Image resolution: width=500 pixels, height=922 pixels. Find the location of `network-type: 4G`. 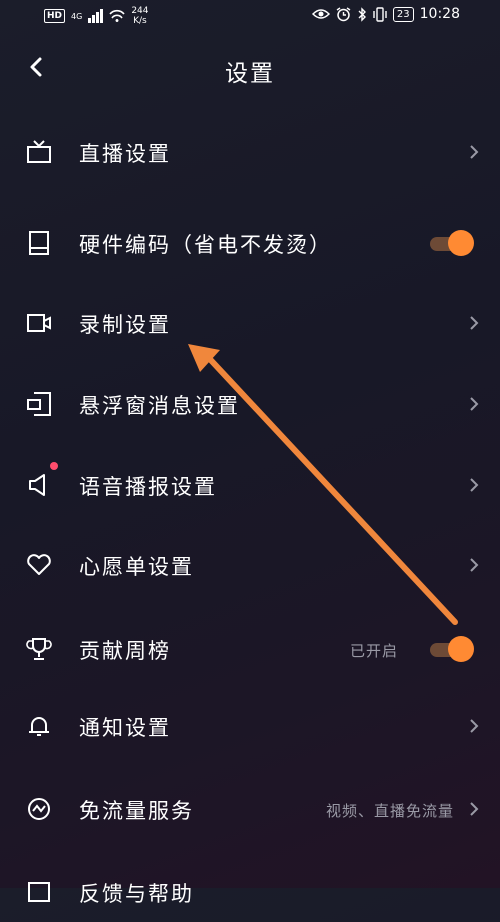

network-type: 4G is located at coordinates (77, 16).